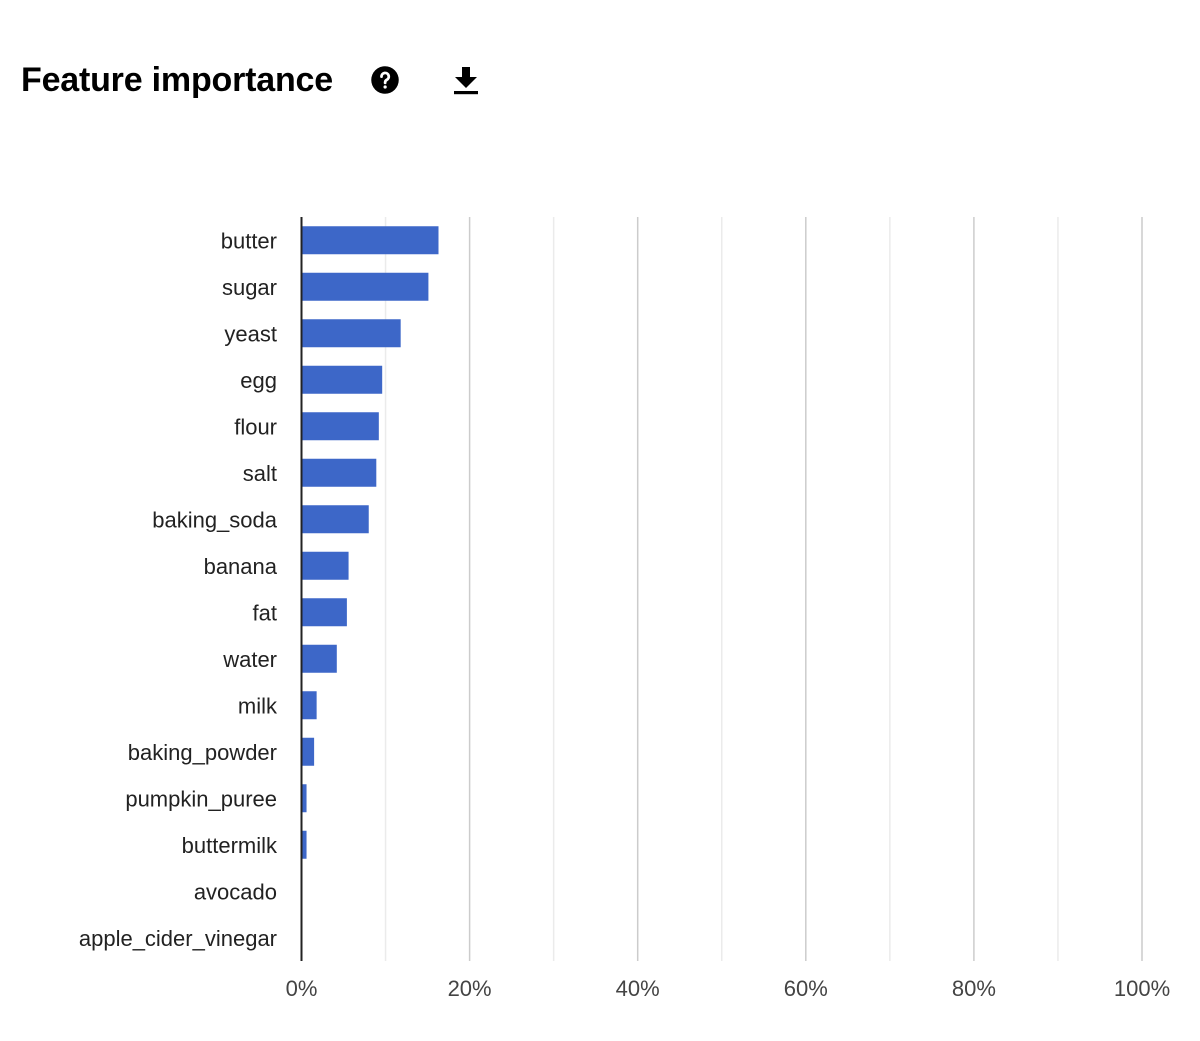 This screenshot has height=1041, width=1200. Describe the element at coordinates (342, 379) in the screenshot. I see `bar-egg` at that location.